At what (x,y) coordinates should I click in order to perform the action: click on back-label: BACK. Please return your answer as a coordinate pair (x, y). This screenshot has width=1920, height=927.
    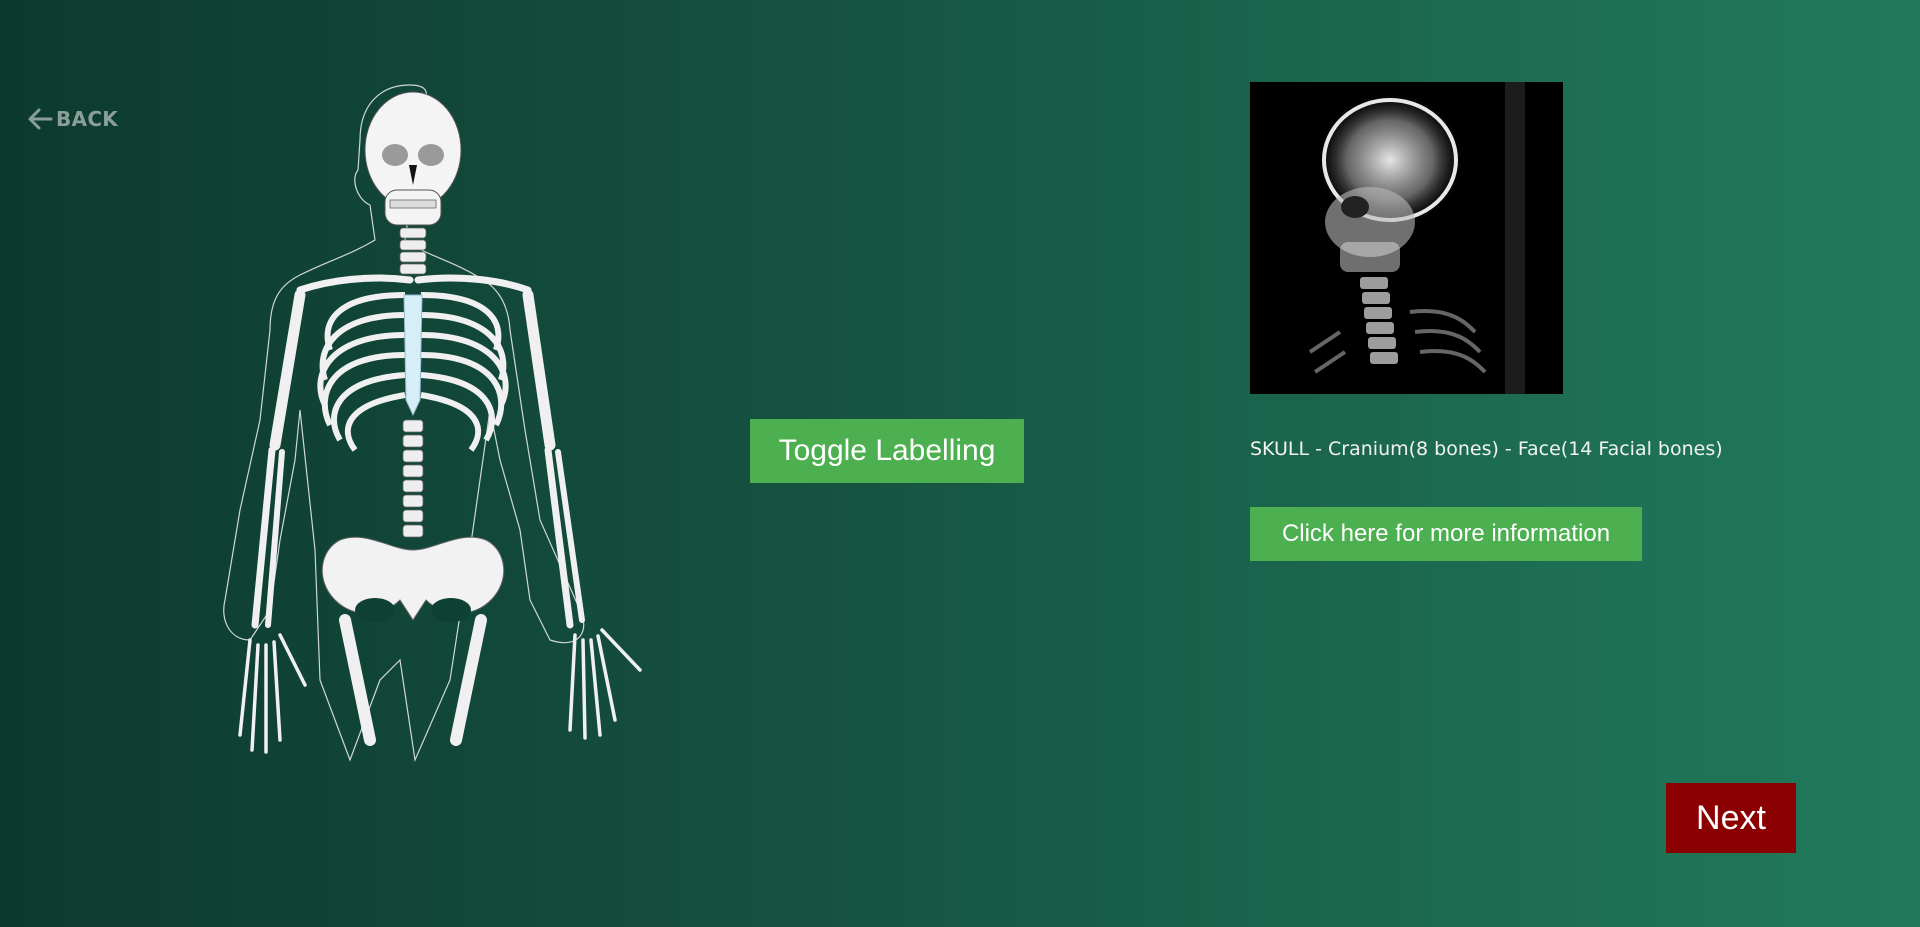
    Looking at the image, I should click on (87, 119).